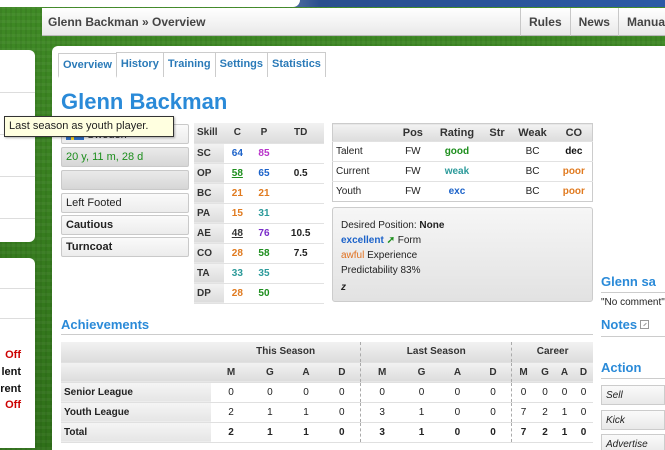  Describe the element at coordinates (136, 392) in the screenshot. I see `achievement-label: Senior League` at that location.